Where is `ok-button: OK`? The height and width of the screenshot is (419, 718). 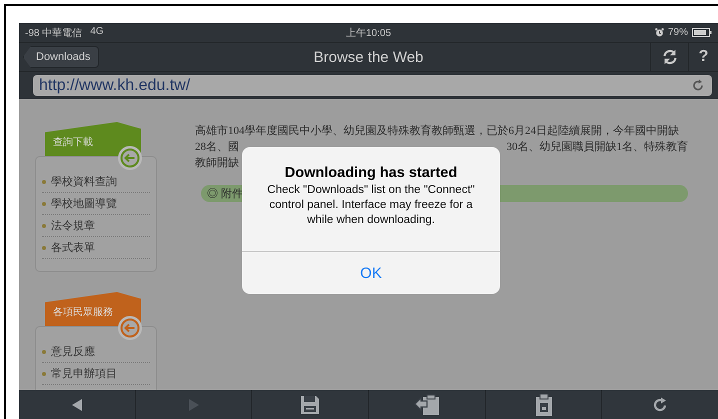 ok-button: OK is located at coordinates (371, 273).